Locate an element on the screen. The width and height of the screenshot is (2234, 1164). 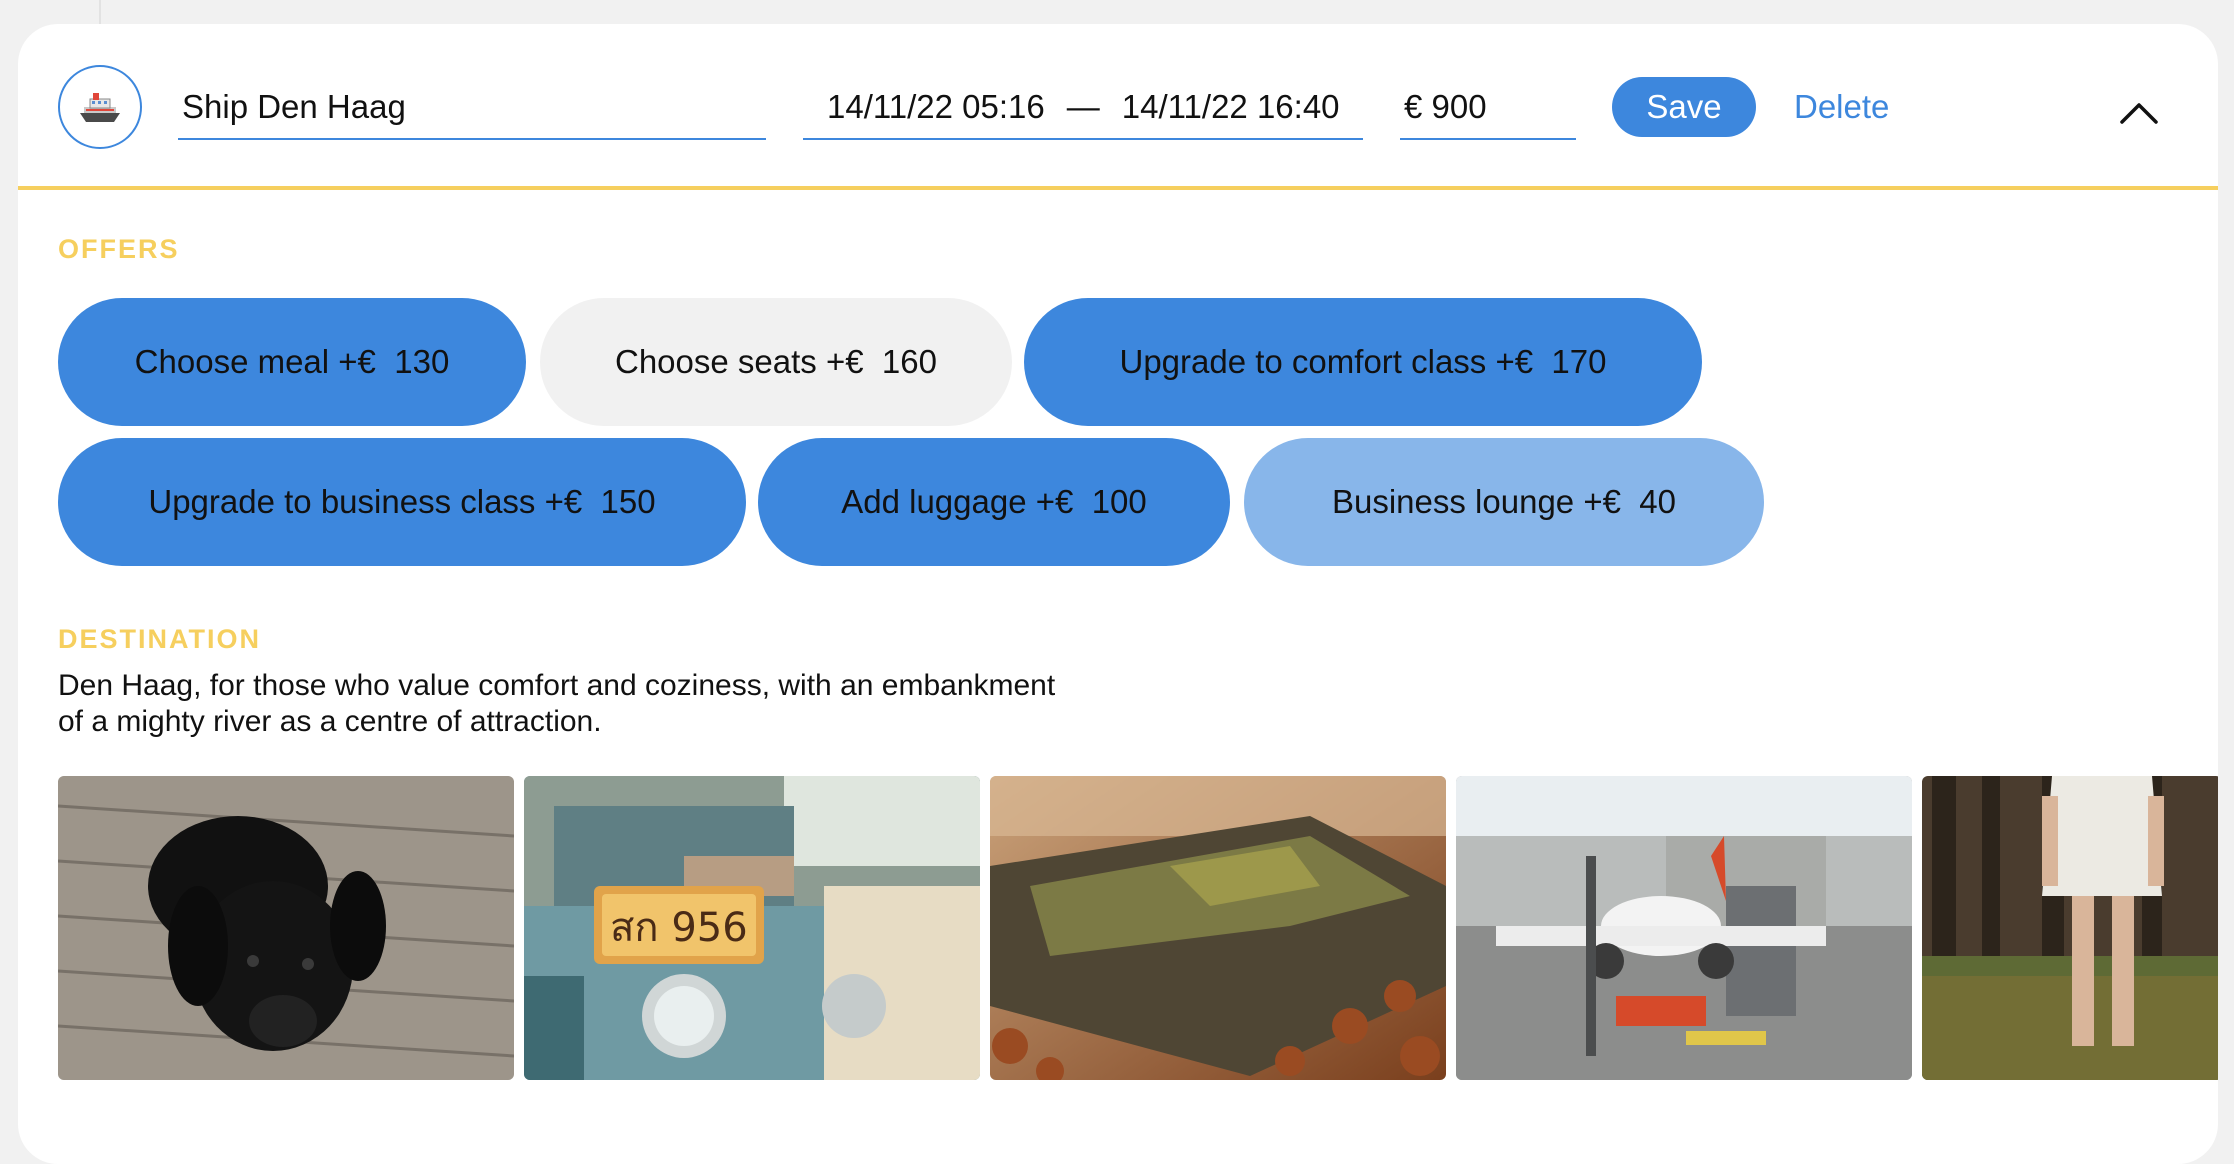
offer-choose-seats: Choose seats +€ 160 is located at coordinates (776, 362).